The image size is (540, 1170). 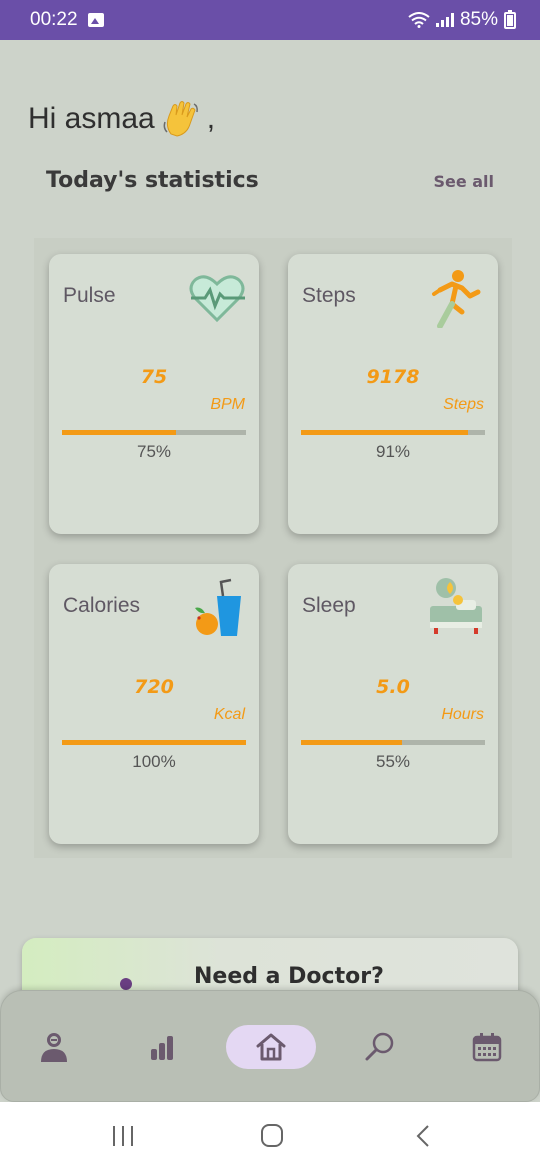 What do you see at coordinates (393, 687) in the screenshot?
I see `card-value: 5.0` at bounding box center [393, 687].